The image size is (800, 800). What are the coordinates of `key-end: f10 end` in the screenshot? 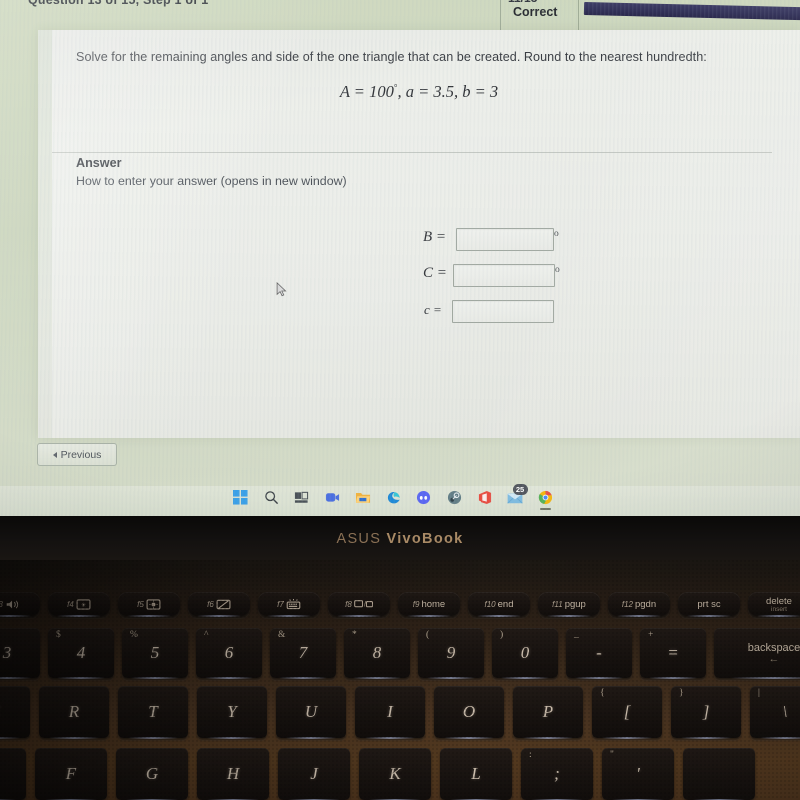 It's located at (499, 604).